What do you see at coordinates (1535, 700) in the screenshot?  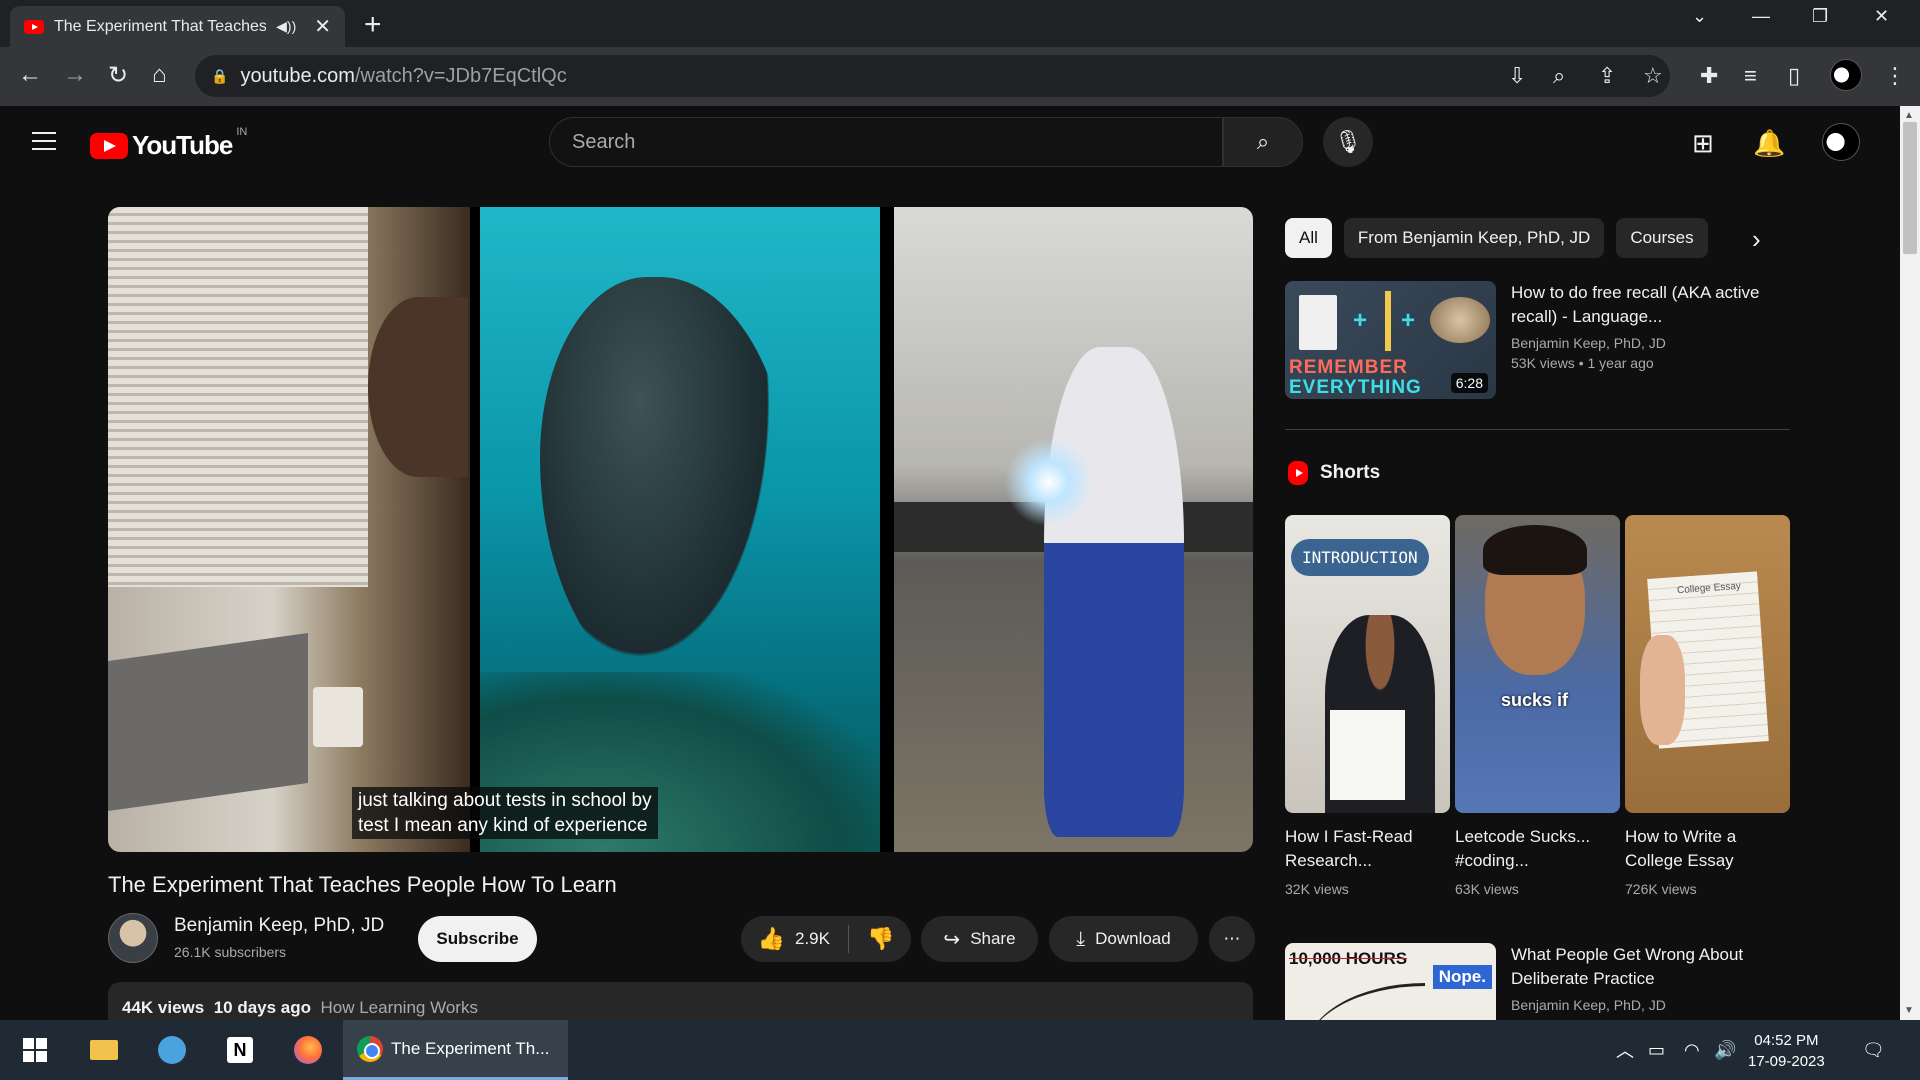 I see `short-overlay-text: sucks if` at bounding box center [1535, 700].